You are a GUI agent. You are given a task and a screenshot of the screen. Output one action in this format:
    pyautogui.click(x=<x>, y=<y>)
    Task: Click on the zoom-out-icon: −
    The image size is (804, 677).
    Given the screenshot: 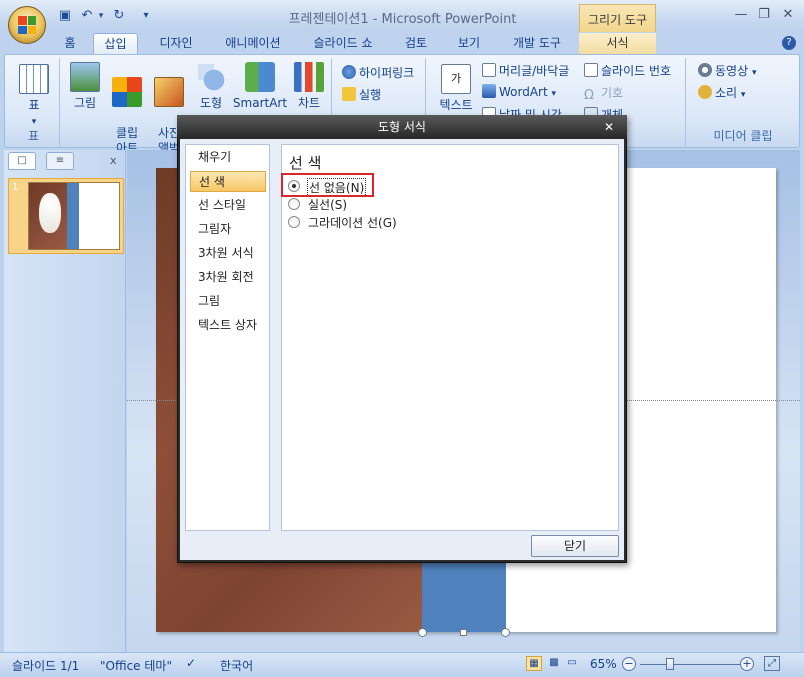 What is the action you would take?
    pyautogui.click(x=629, y=664)
    